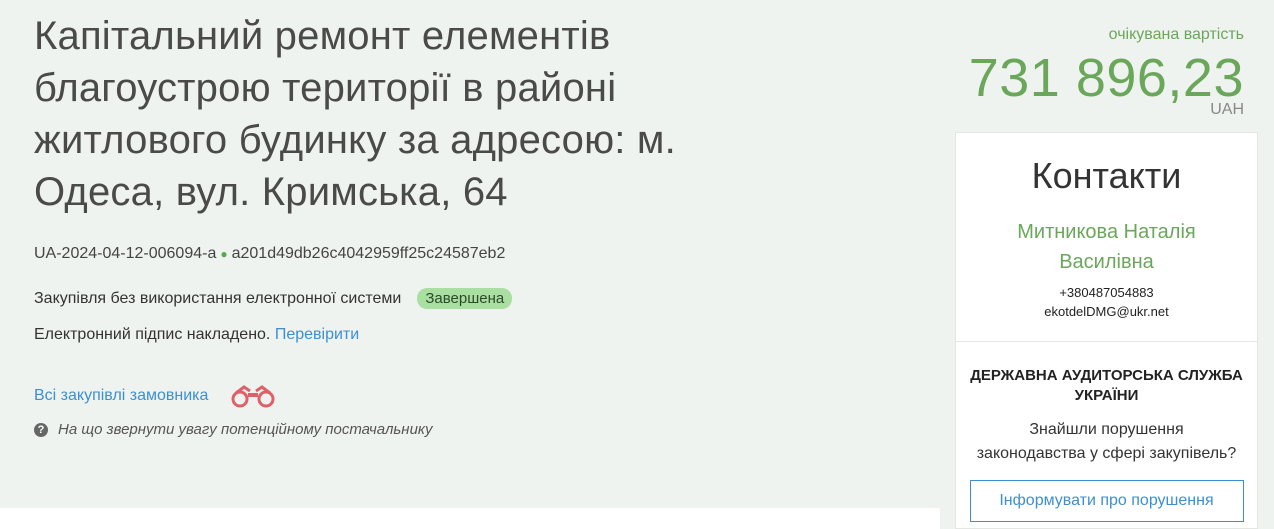 The width and height of the screenshot is (1274, 529). Describe the element at coordinates (1106, 247) in the screenshot. I see `contact-name: Митникова Наталія Василівна` at that location.